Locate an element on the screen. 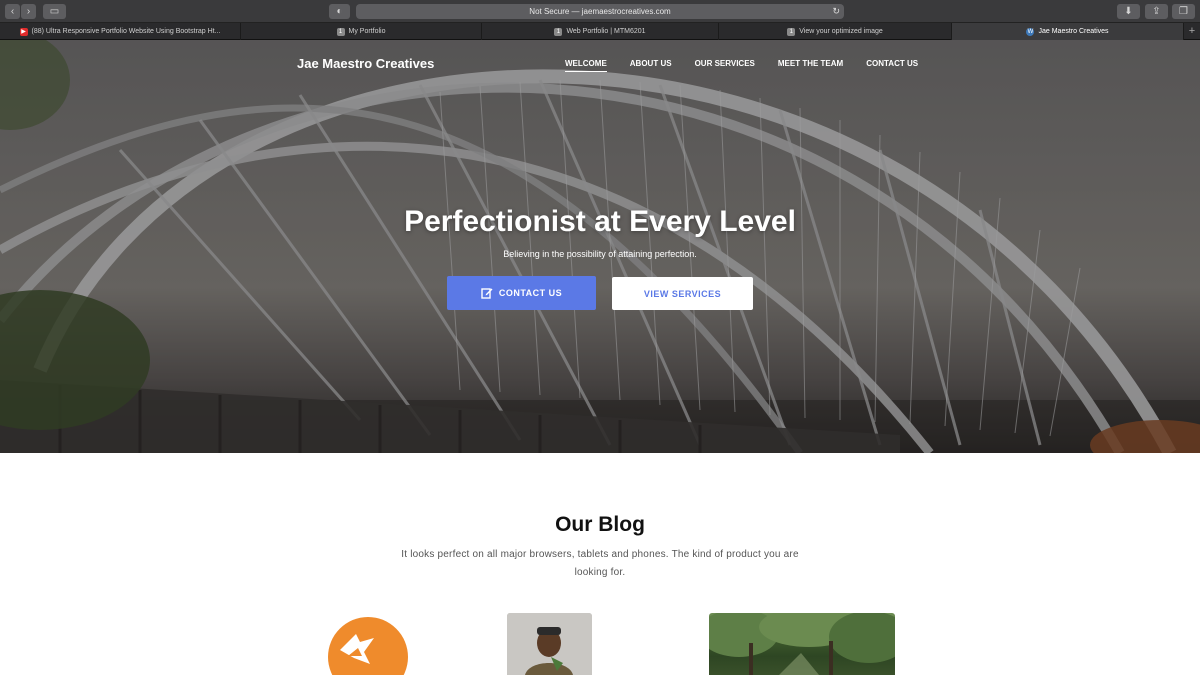 This screenshot has height=675, width=1200. nav-meet-the-team: MEET THE TEAM is located at coordinates (810, 65).